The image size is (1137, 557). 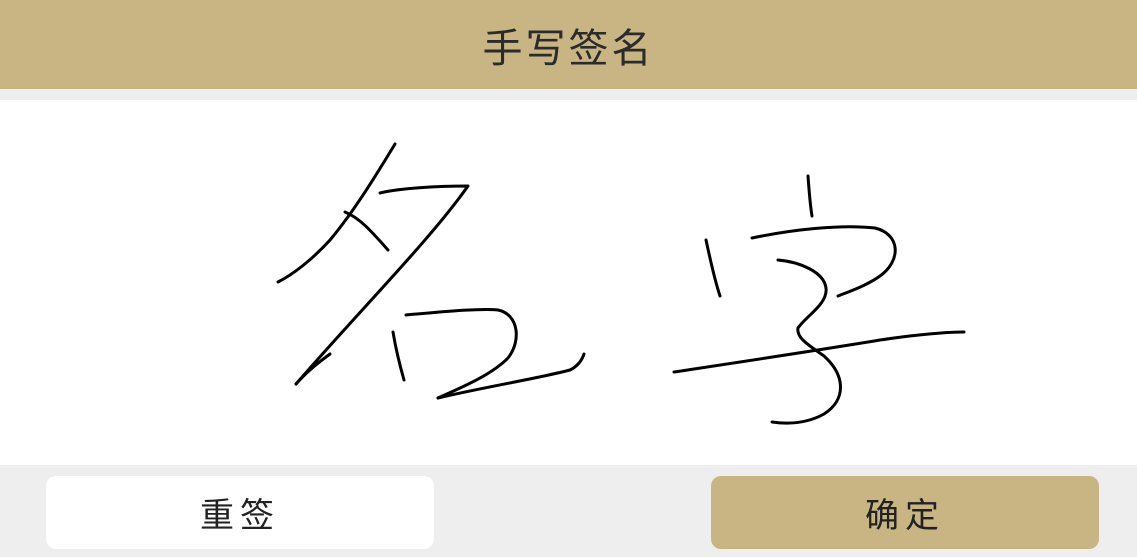 I want to click on resign-button: 重签, so click(x=240, y=512).